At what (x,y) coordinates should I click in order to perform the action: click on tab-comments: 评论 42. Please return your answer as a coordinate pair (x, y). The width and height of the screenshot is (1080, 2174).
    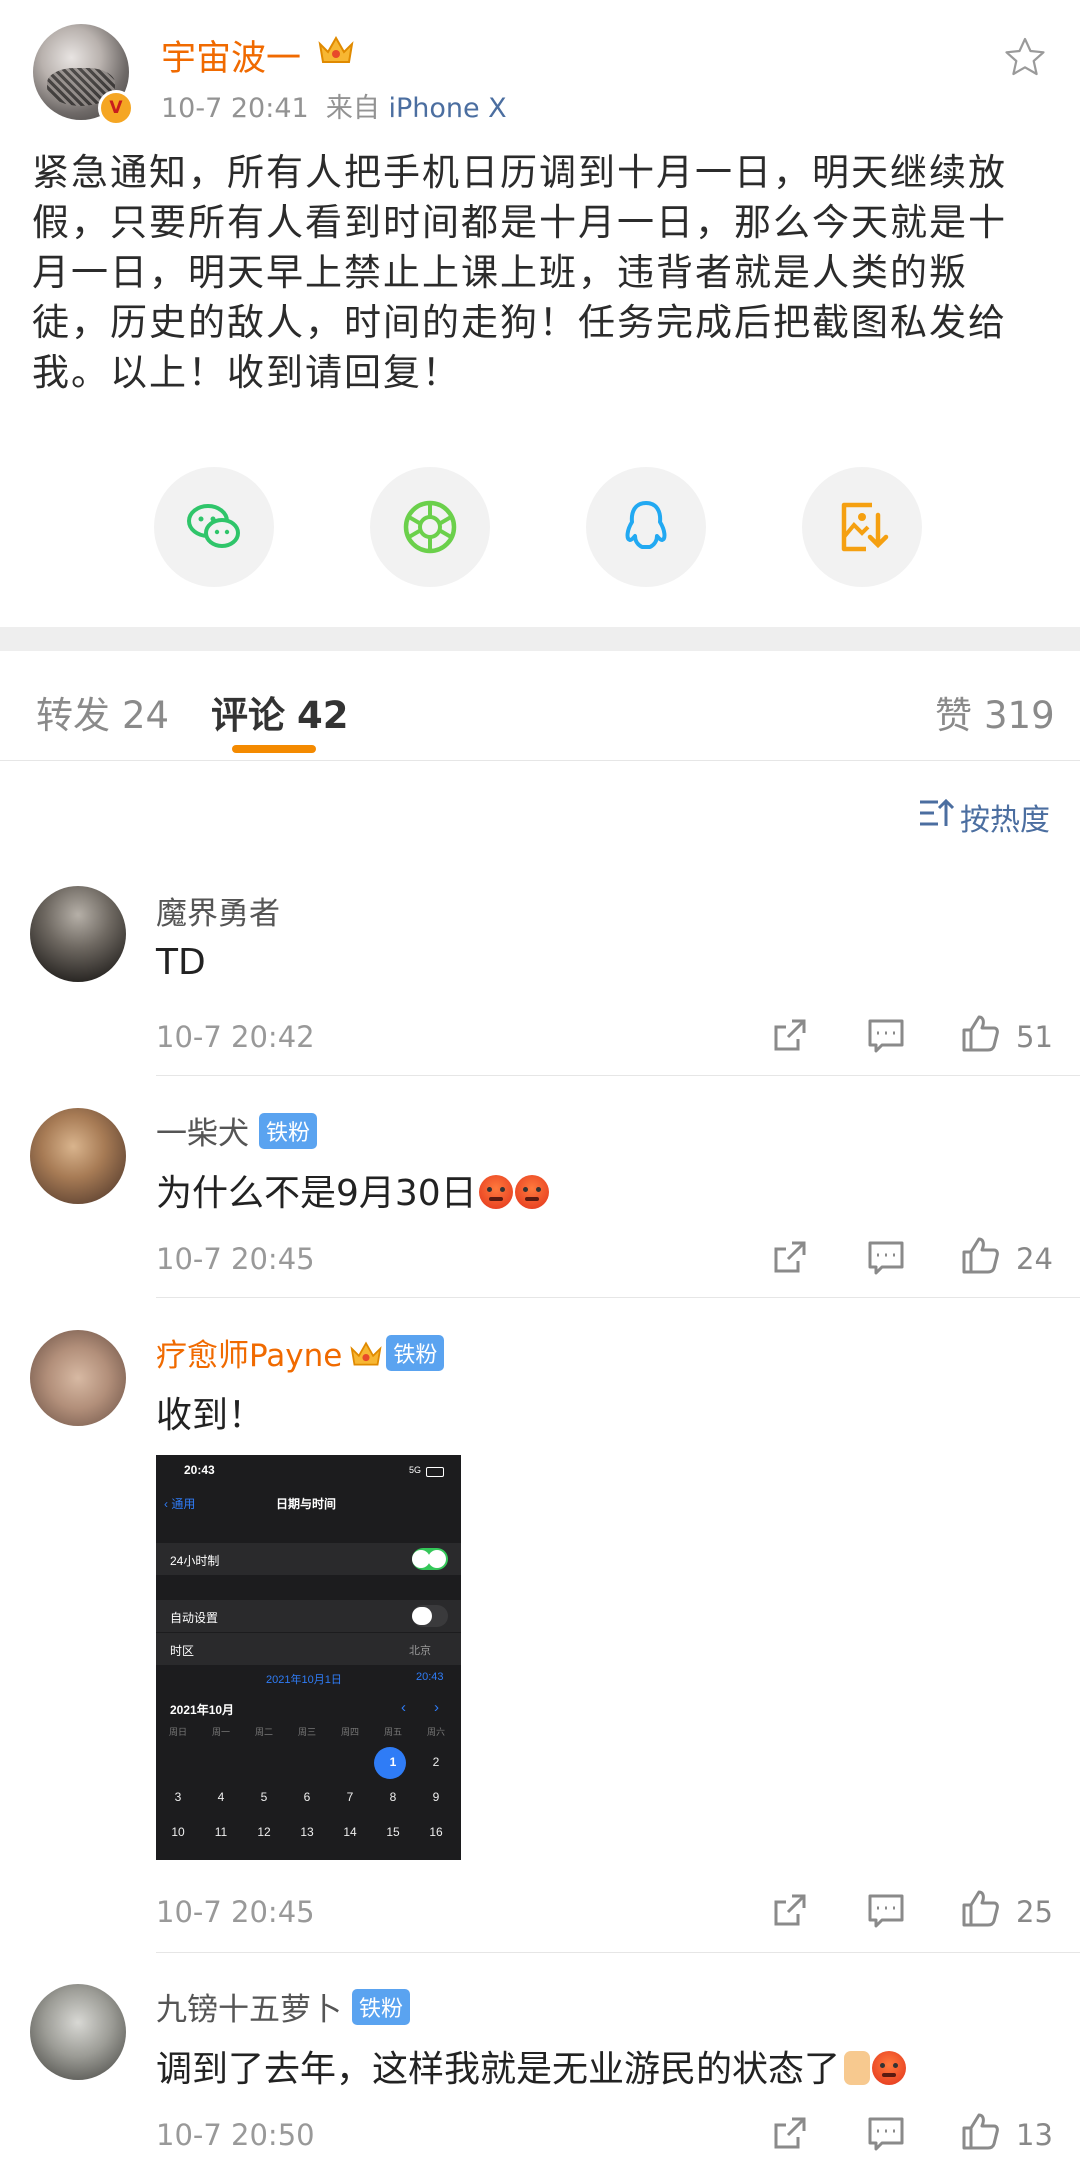
    Looking at the image, I should click on (280, 712).